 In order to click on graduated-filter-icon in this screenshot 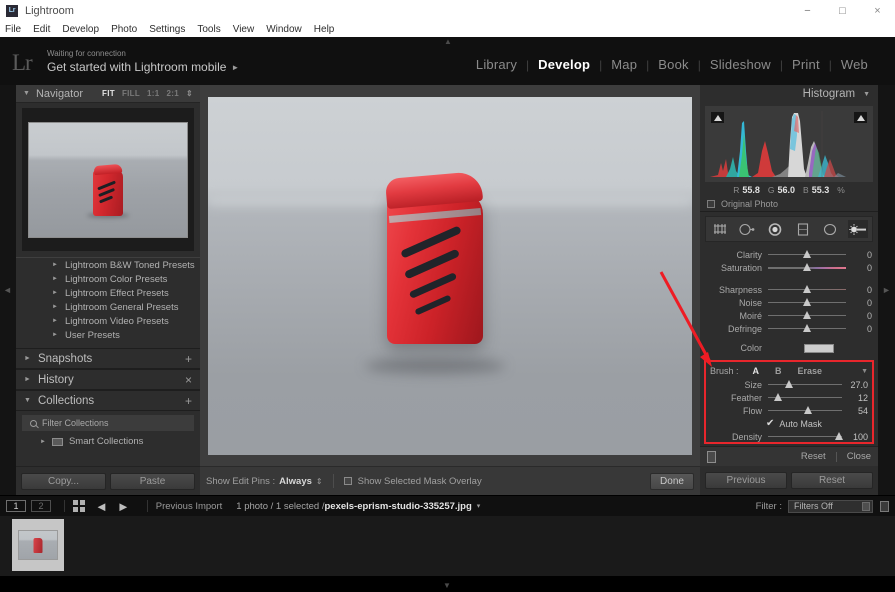, I will do `click(803, 229)`.